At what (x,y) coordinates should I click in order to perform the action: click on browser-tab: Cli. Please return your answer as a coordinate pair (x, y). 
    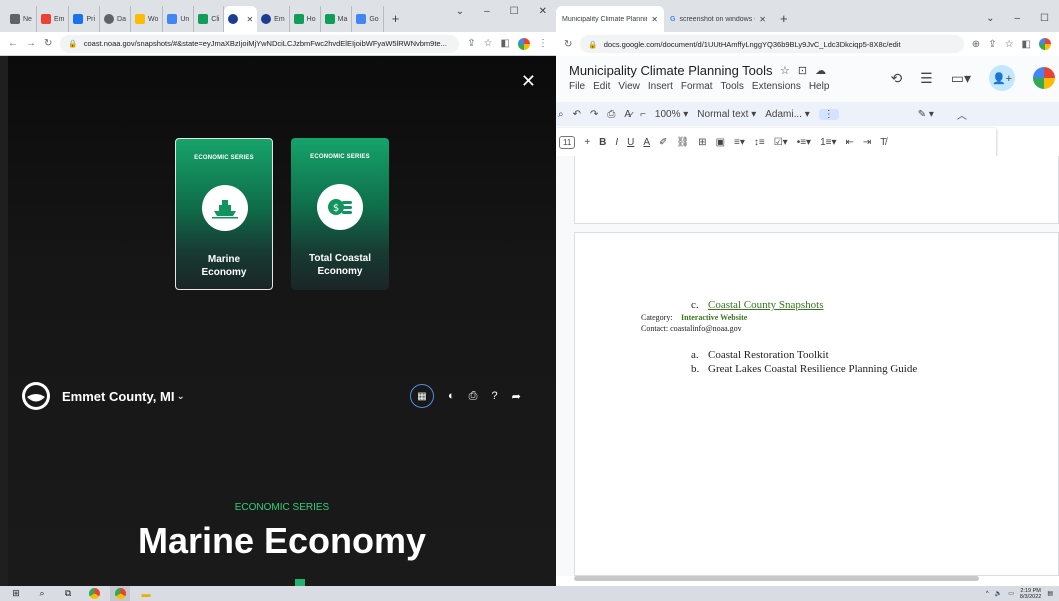
    Looking at the image, I should click on (209, 19).